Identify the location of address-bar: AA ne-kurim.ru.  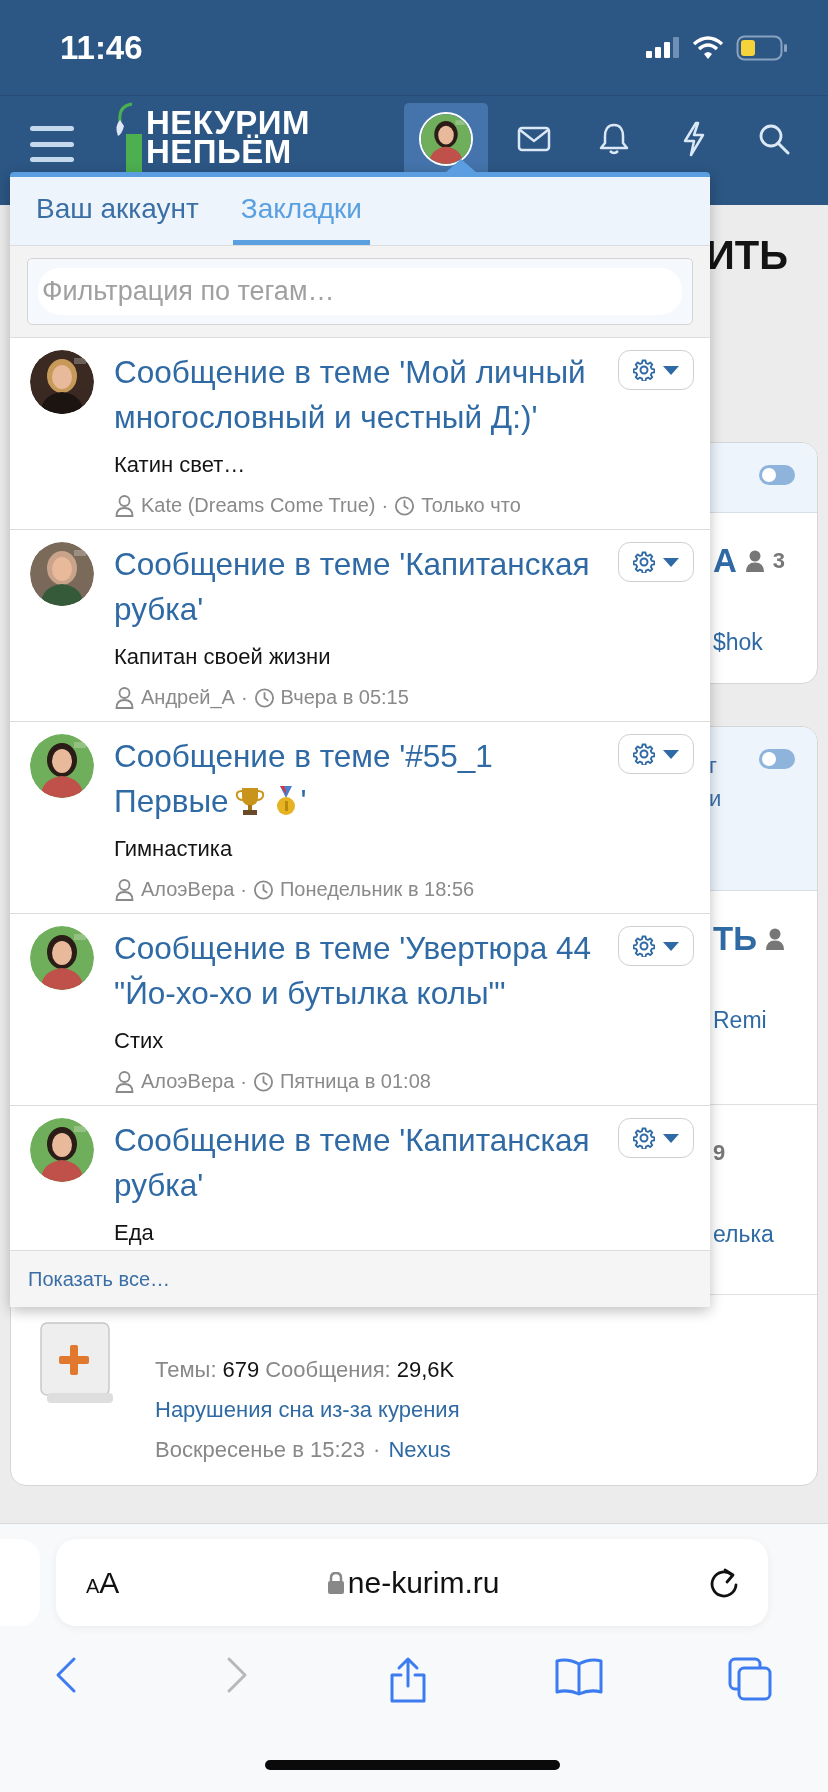
(412, 1582).